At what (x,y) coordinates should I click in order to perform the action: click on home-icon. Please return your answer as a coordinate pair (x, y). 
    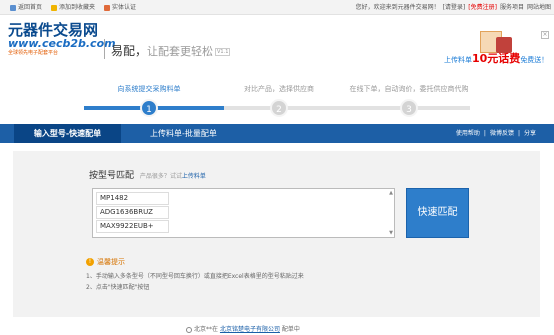
    Looking at the image, I should click on (13, 7).